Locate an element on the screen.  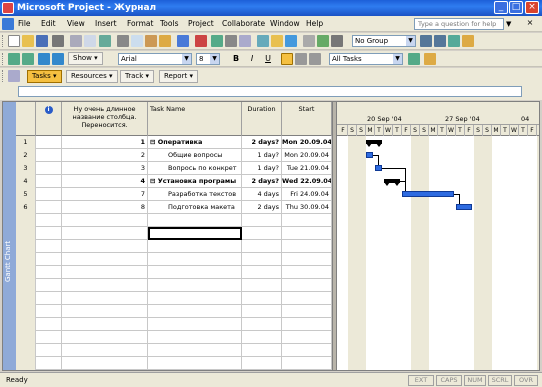
summary-bar is located at coordinates (374, 143).